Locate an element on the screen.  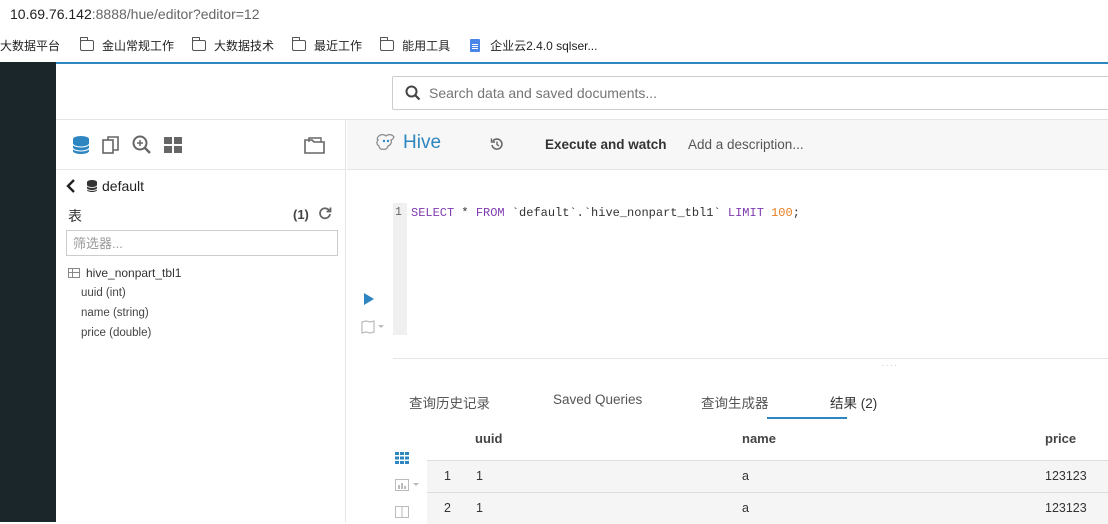
table-grid-icon is located at coordinates (402, 458).